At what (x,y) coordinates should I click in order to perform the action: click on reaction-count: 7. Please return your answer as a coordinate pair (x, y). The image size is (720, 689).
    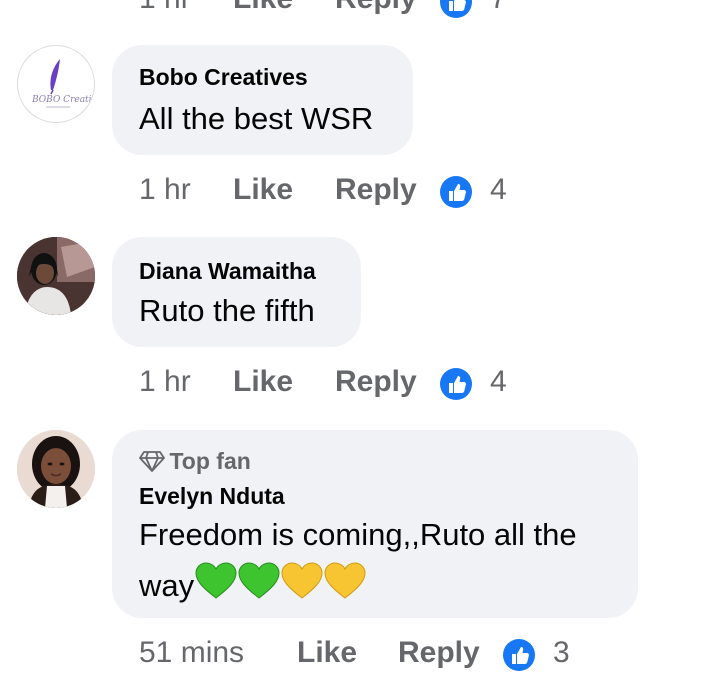
    Looking at the image, I should click on (498, 8).